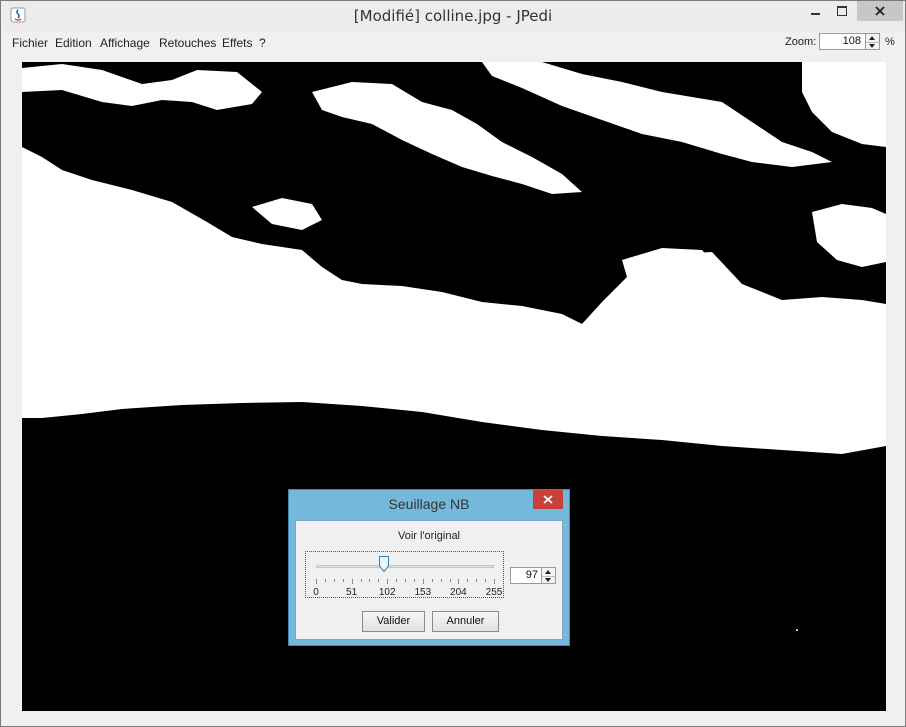  I want to click on zoom-down-arrow-icon, so click(872, 46).